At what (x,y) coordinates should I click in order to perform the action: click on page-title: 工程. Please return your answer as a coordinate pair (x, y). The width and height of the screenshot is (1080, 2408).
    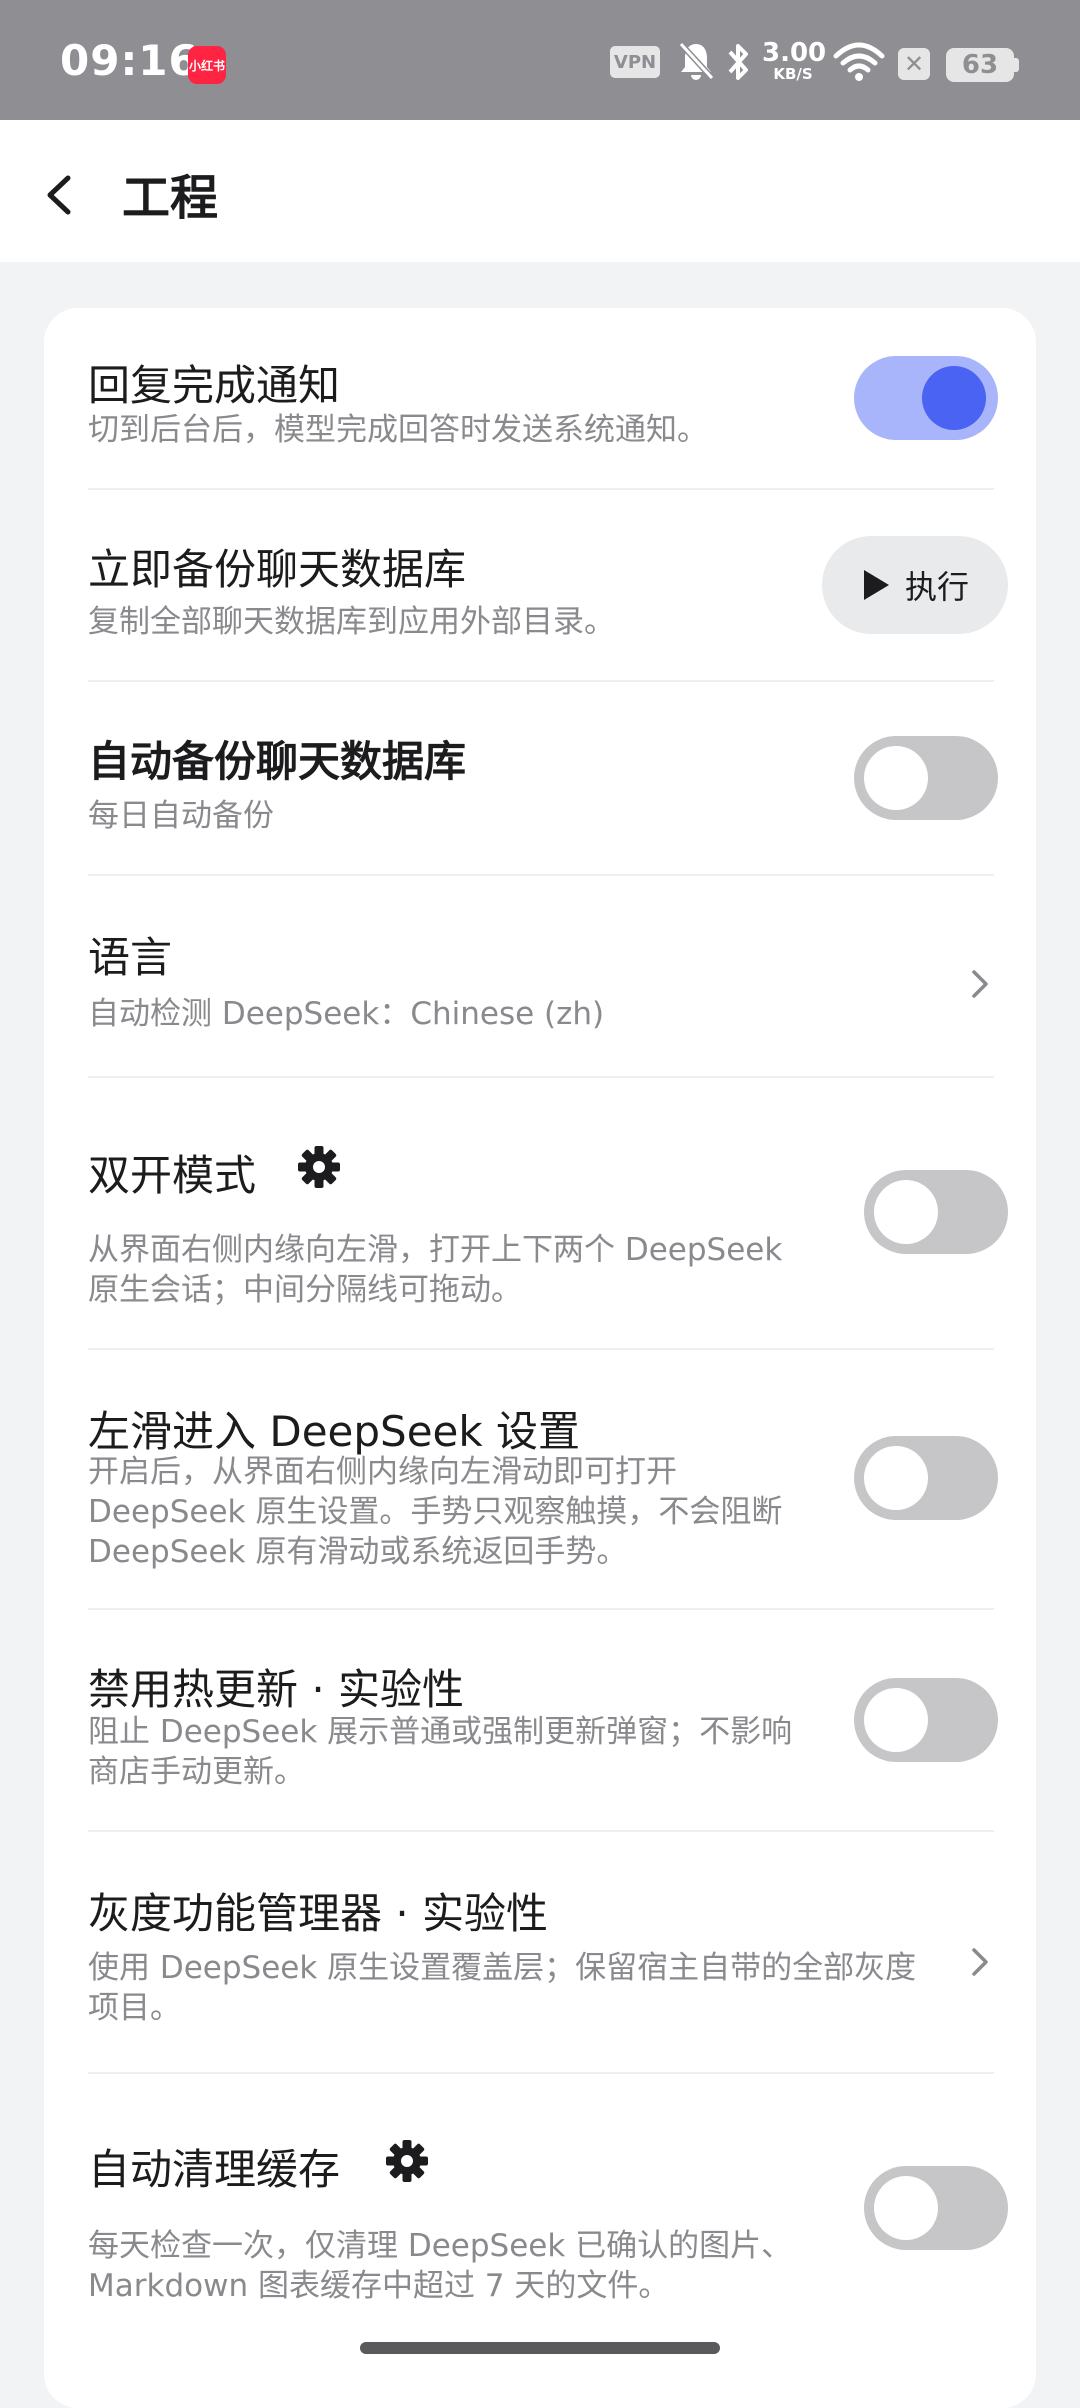
    Looking at the image, I should click on (170, 198).